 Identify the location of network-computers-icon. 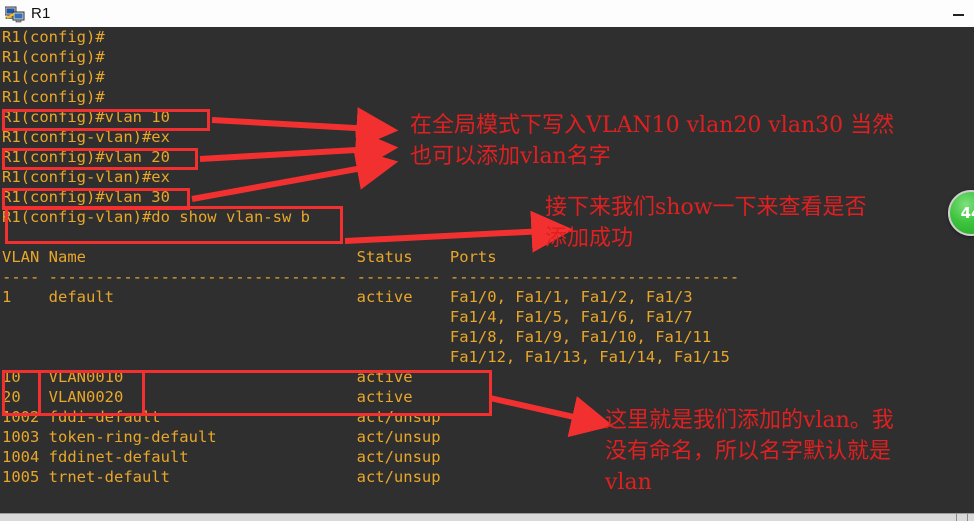
(14, 14).